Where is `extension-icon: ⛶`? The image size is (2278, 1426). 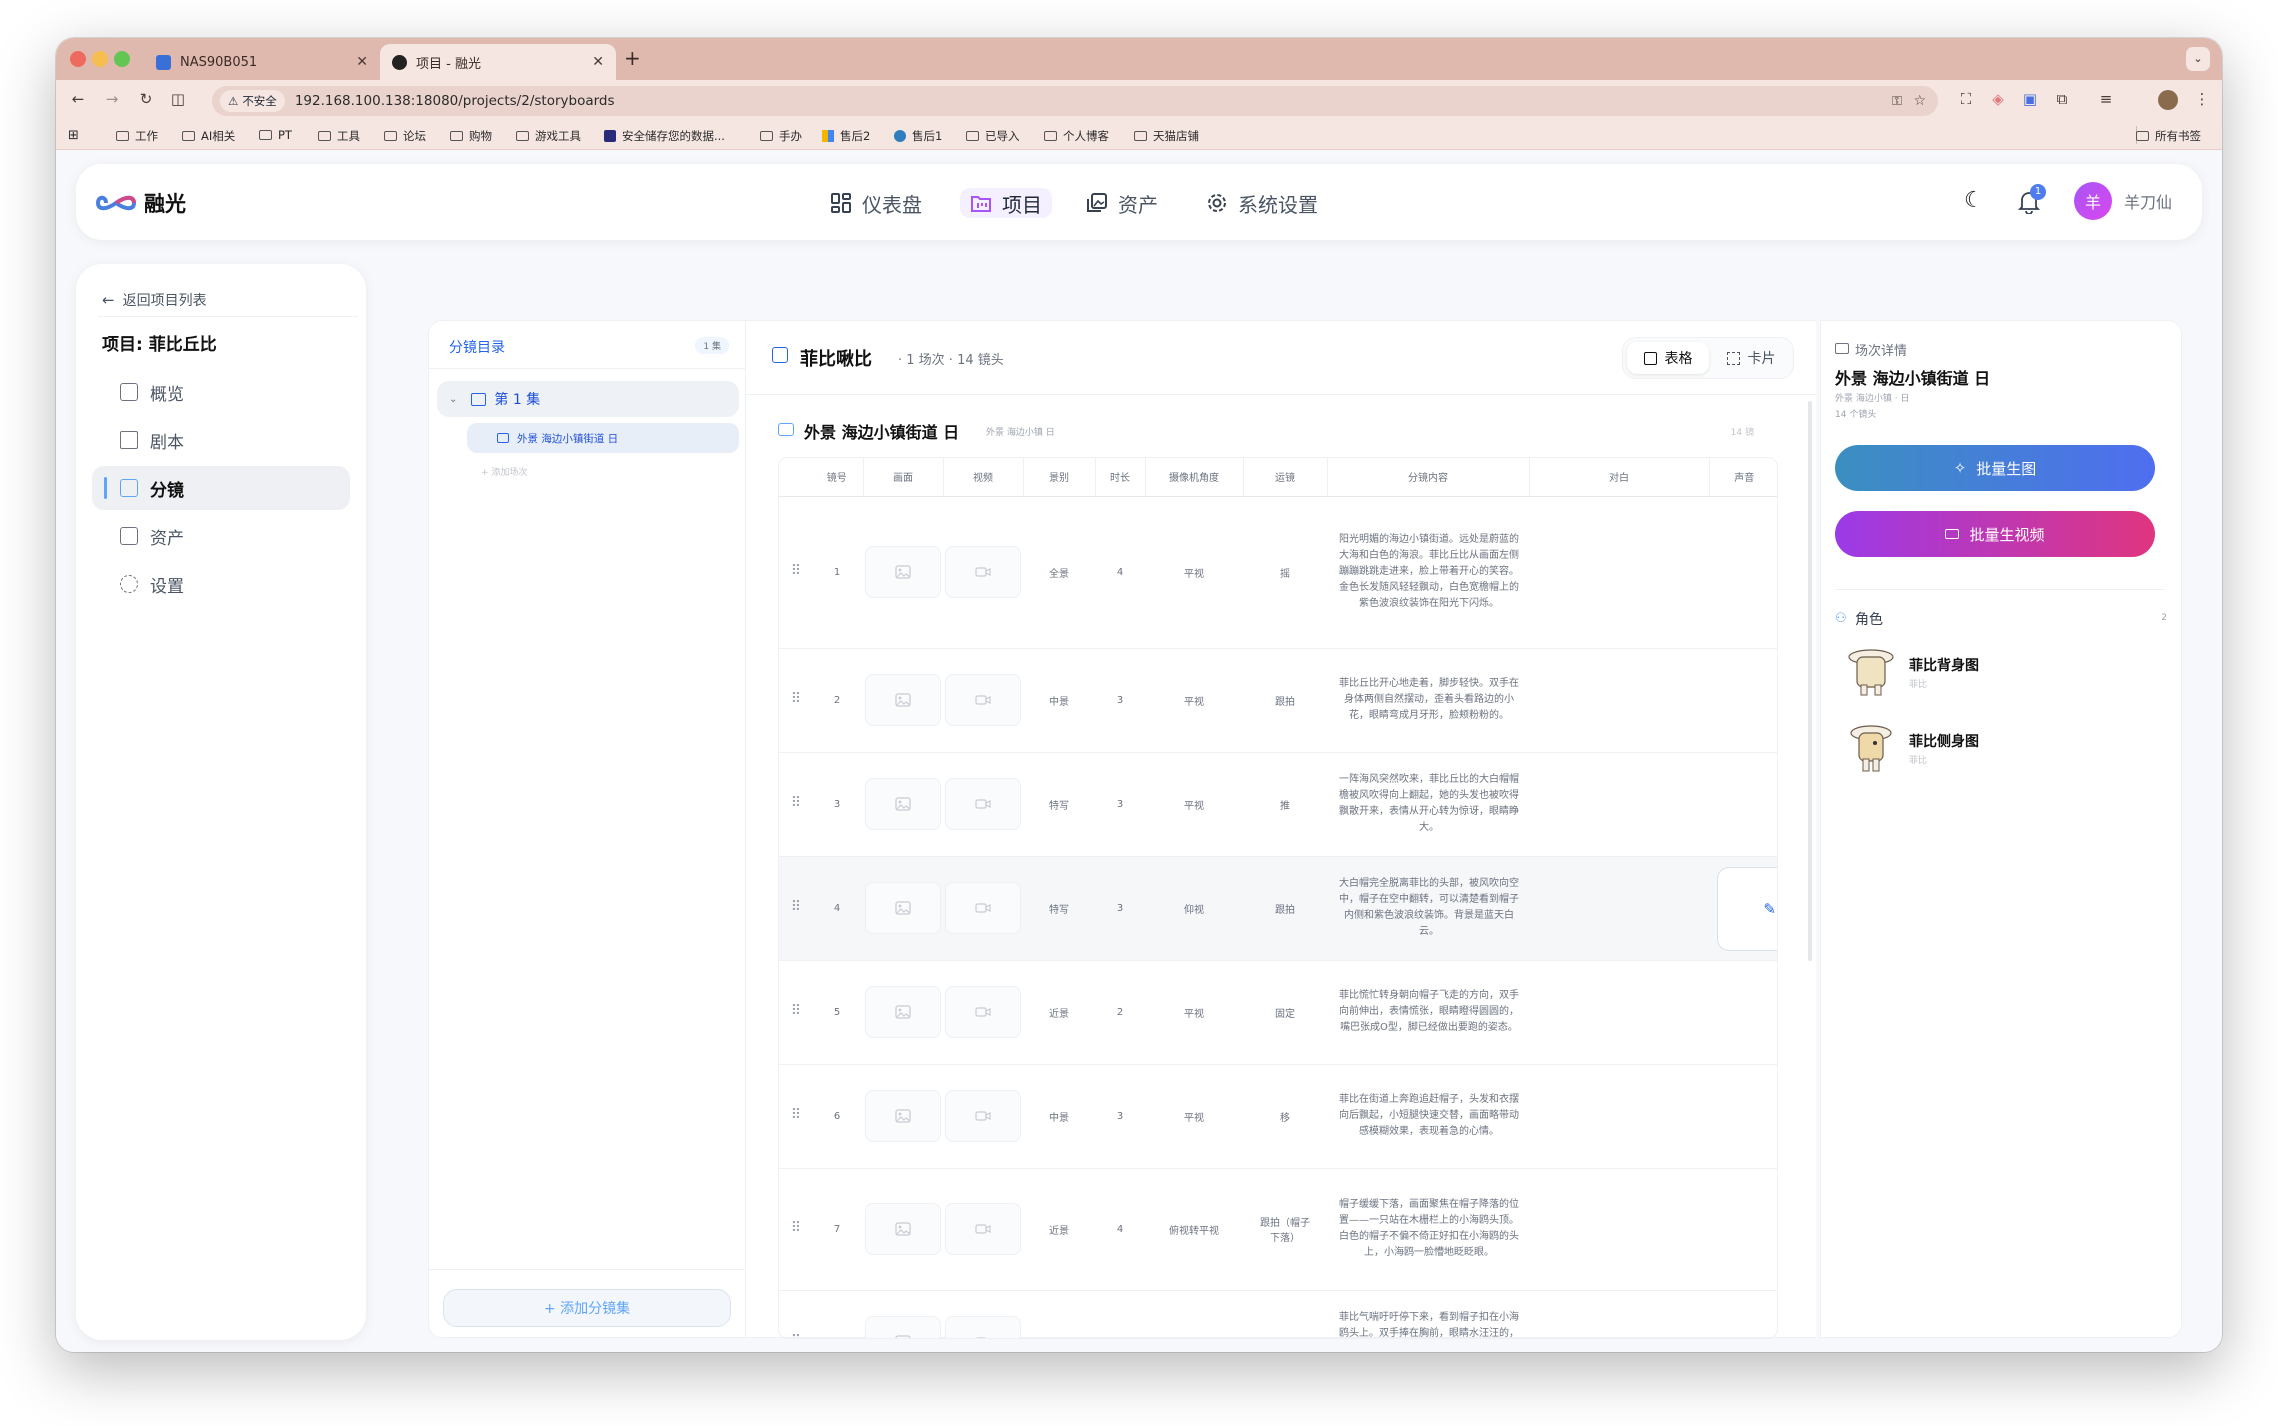 extension-icon: ⛶ is located at coordinates (1966, 99).